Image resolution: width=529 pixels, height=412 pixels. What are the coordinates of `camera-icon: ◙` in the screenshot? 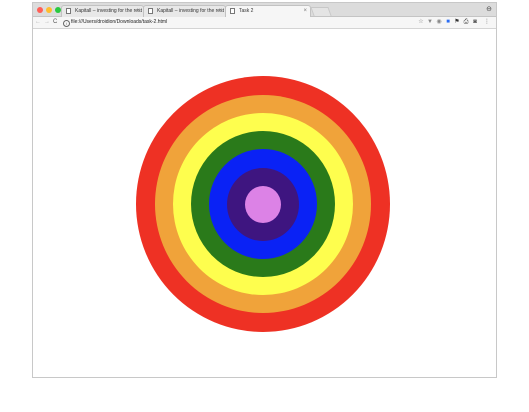 It's located at (475, 22).